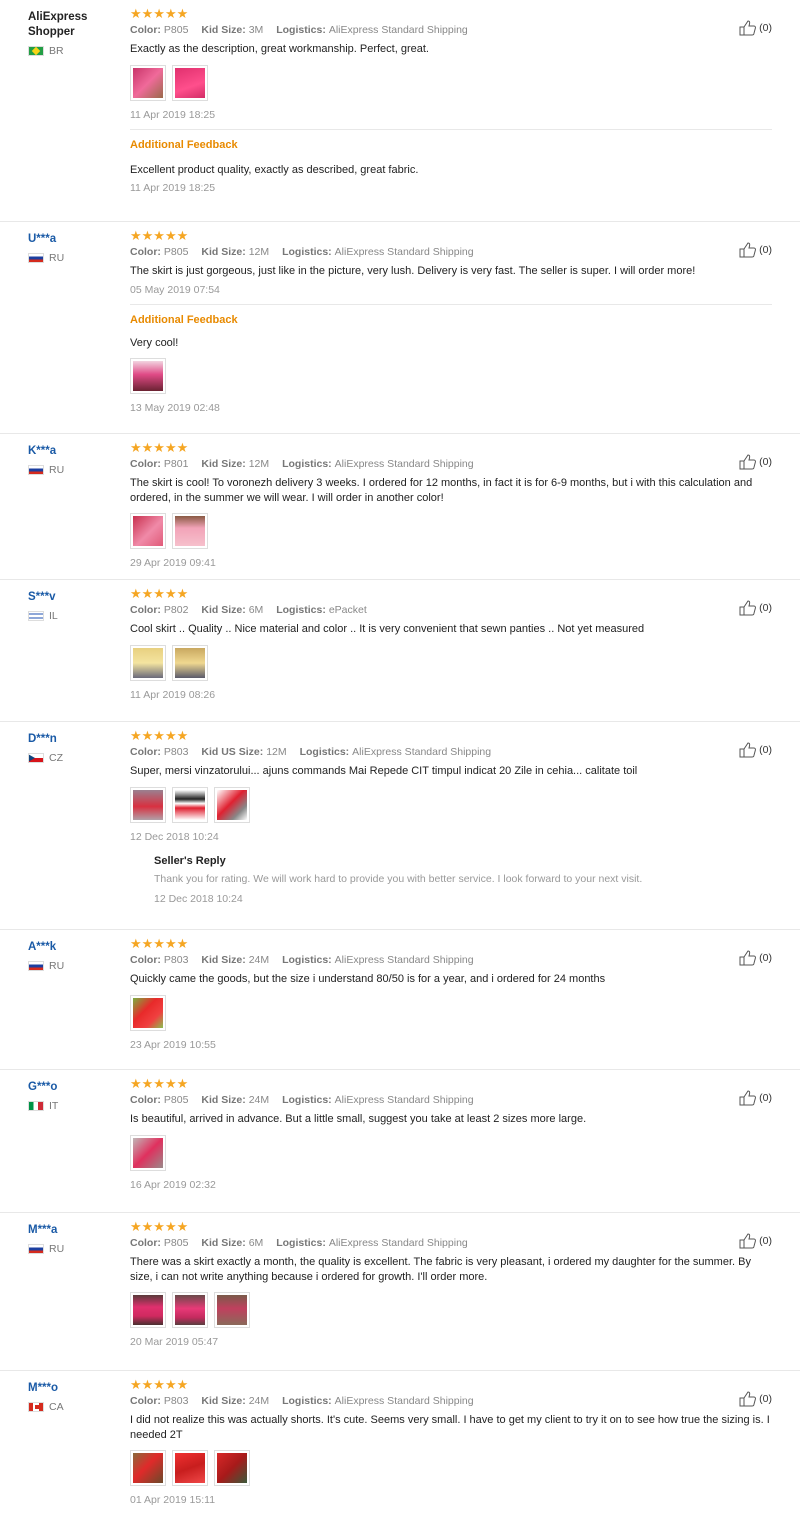  What do you see at coordinates (259, 960) in the screenshot?
I see `size-value: 24M` at bounding box center [259, 960].